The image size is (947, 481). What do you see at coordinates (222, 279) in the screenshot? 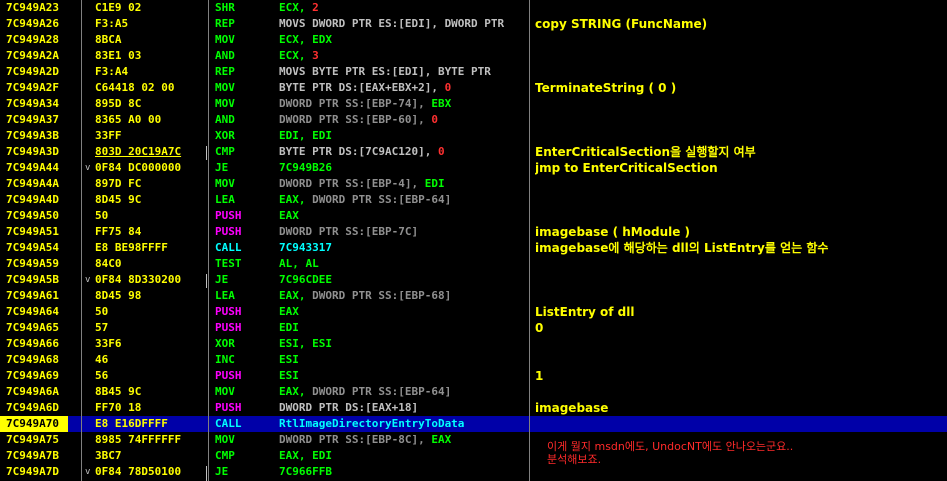
I see `mnemonic-cell: JE` at bounding box center [222, 279].